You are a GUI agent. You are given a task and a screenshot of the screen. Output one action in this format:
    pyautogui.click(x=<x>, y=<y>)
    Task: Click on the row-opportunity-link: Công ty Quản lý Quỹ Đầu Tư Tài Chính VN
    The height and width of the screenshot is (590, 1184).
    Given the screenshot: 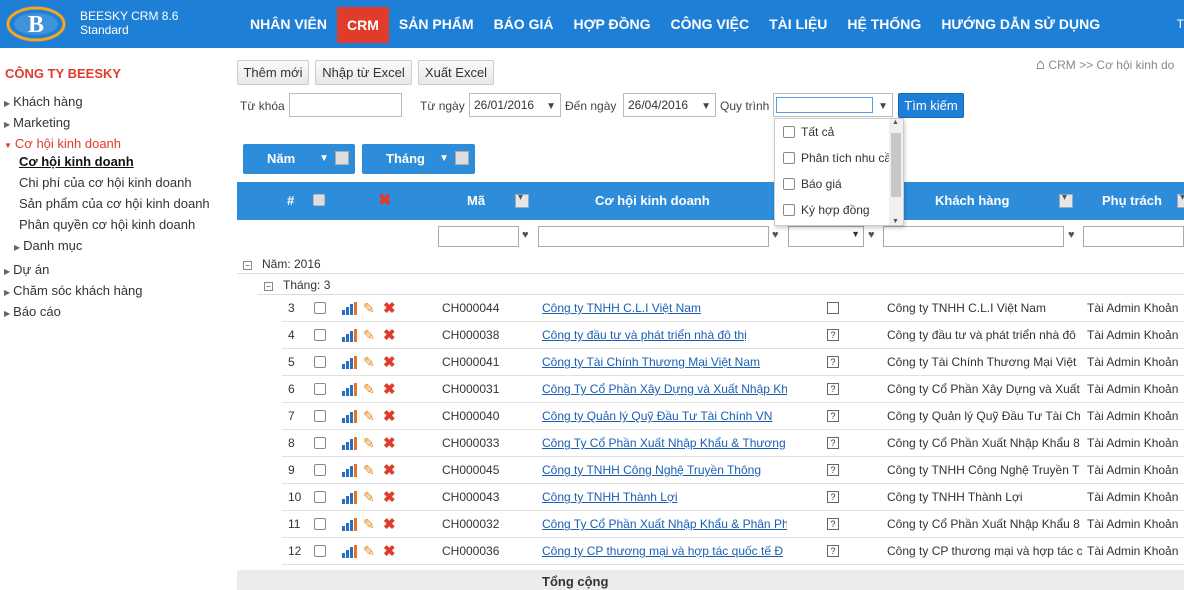 What is the action you would take?
    pyautogui.click(x=664, y=416)
    